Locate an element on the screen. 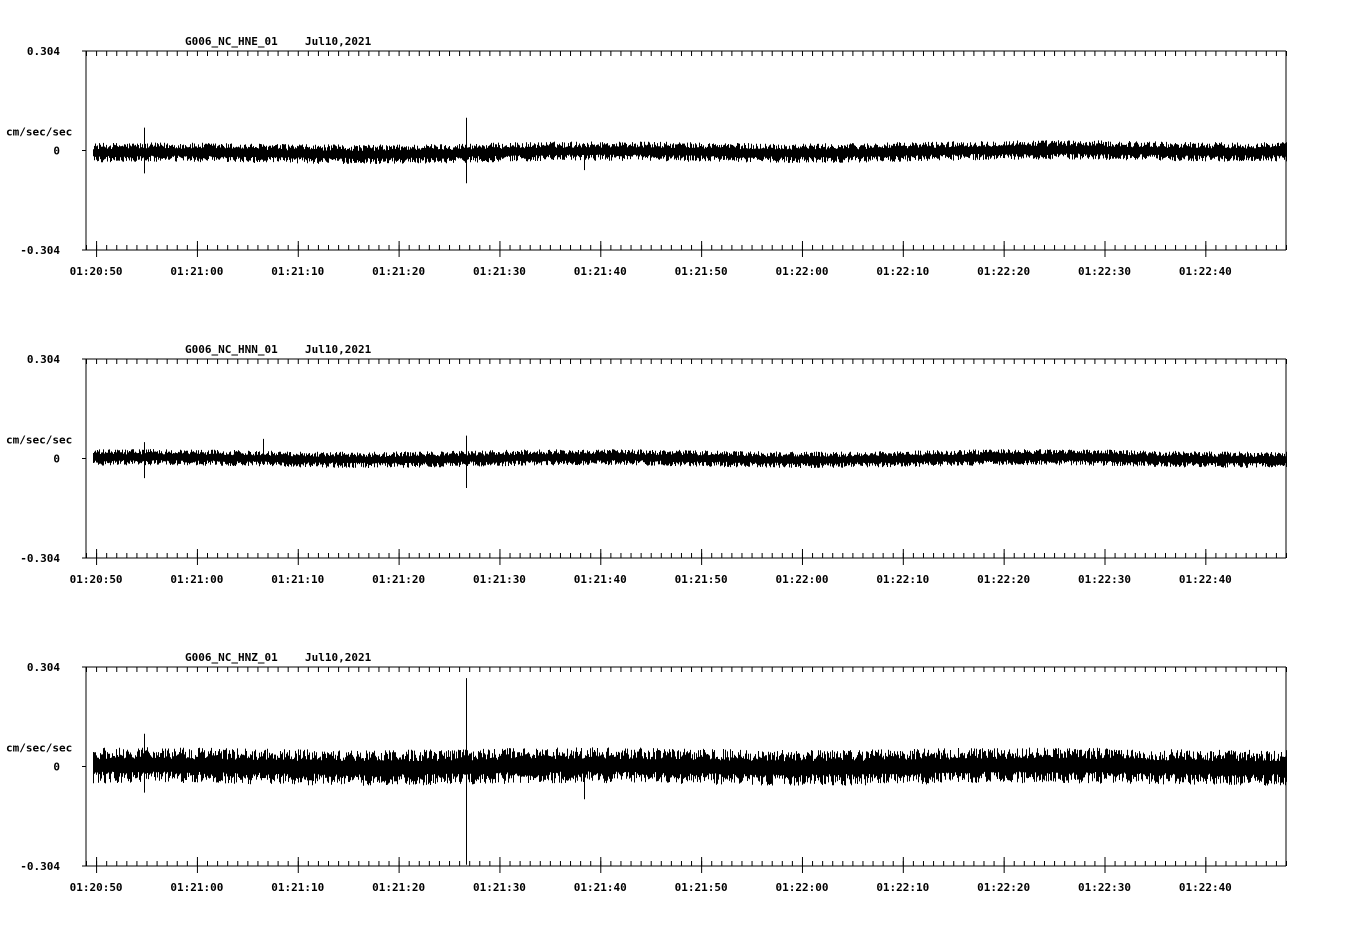  channel-title: G006_NC_HNN_01 is located at coordinates (231, 349).